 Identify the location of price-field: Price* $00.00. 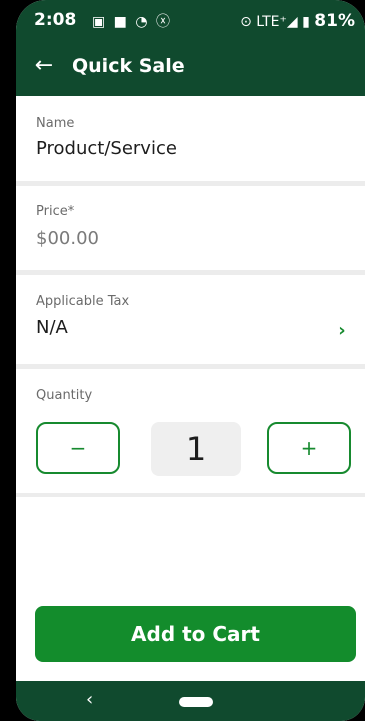
(190, 229).